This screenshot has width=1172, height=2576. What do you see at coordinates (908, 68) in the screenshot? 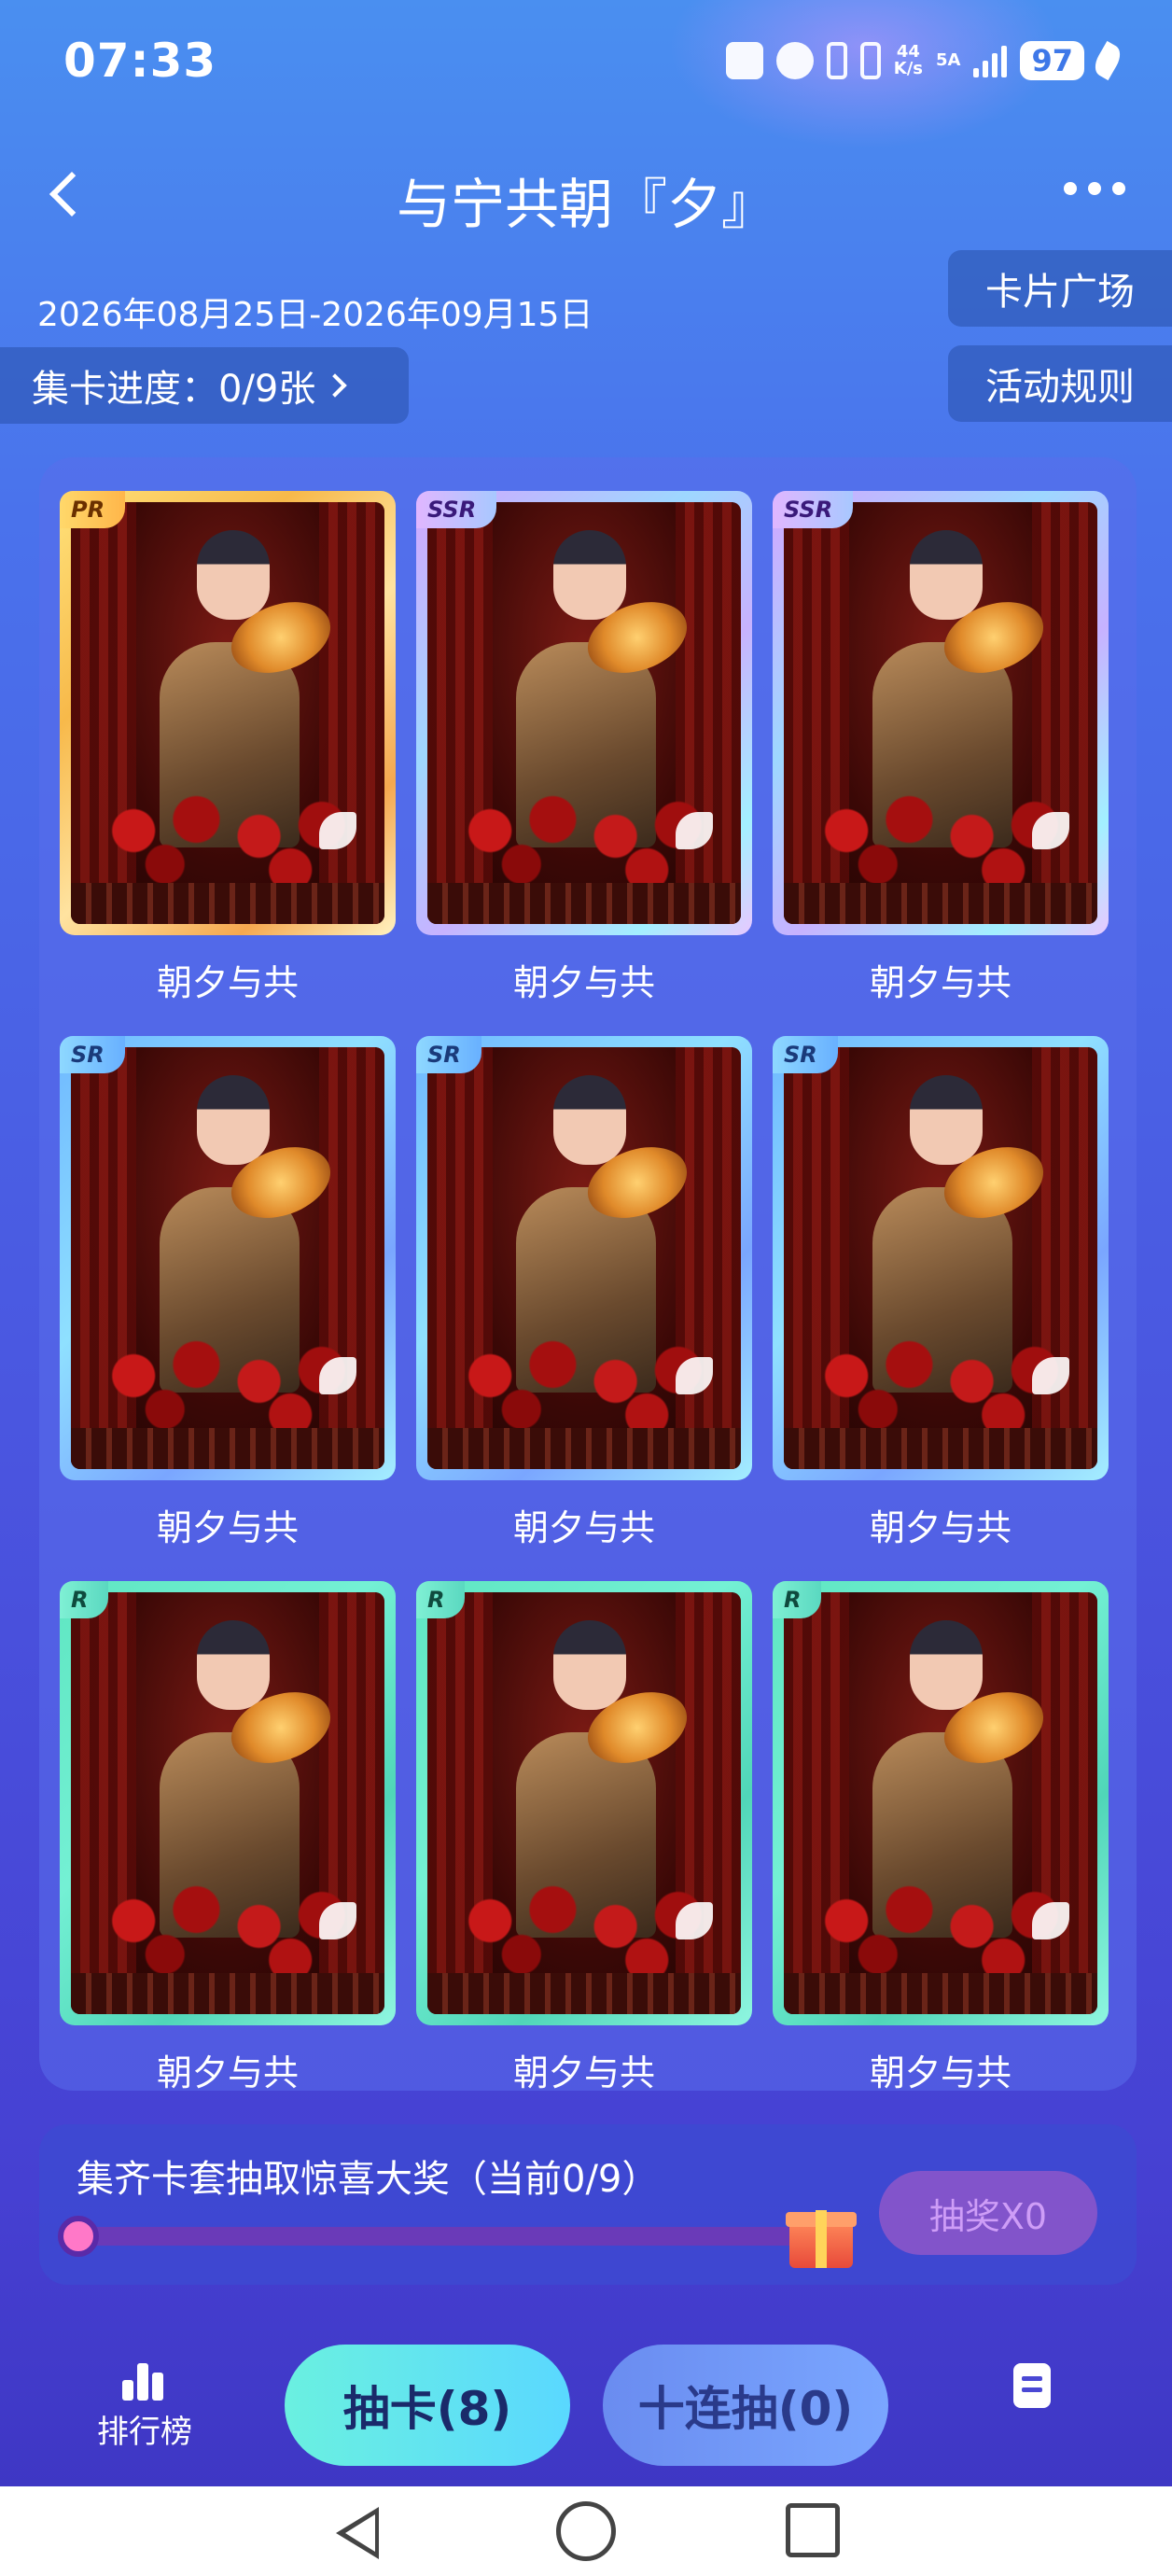
I see `net-speed-unit: K/s` at bounding box center [908, 68].